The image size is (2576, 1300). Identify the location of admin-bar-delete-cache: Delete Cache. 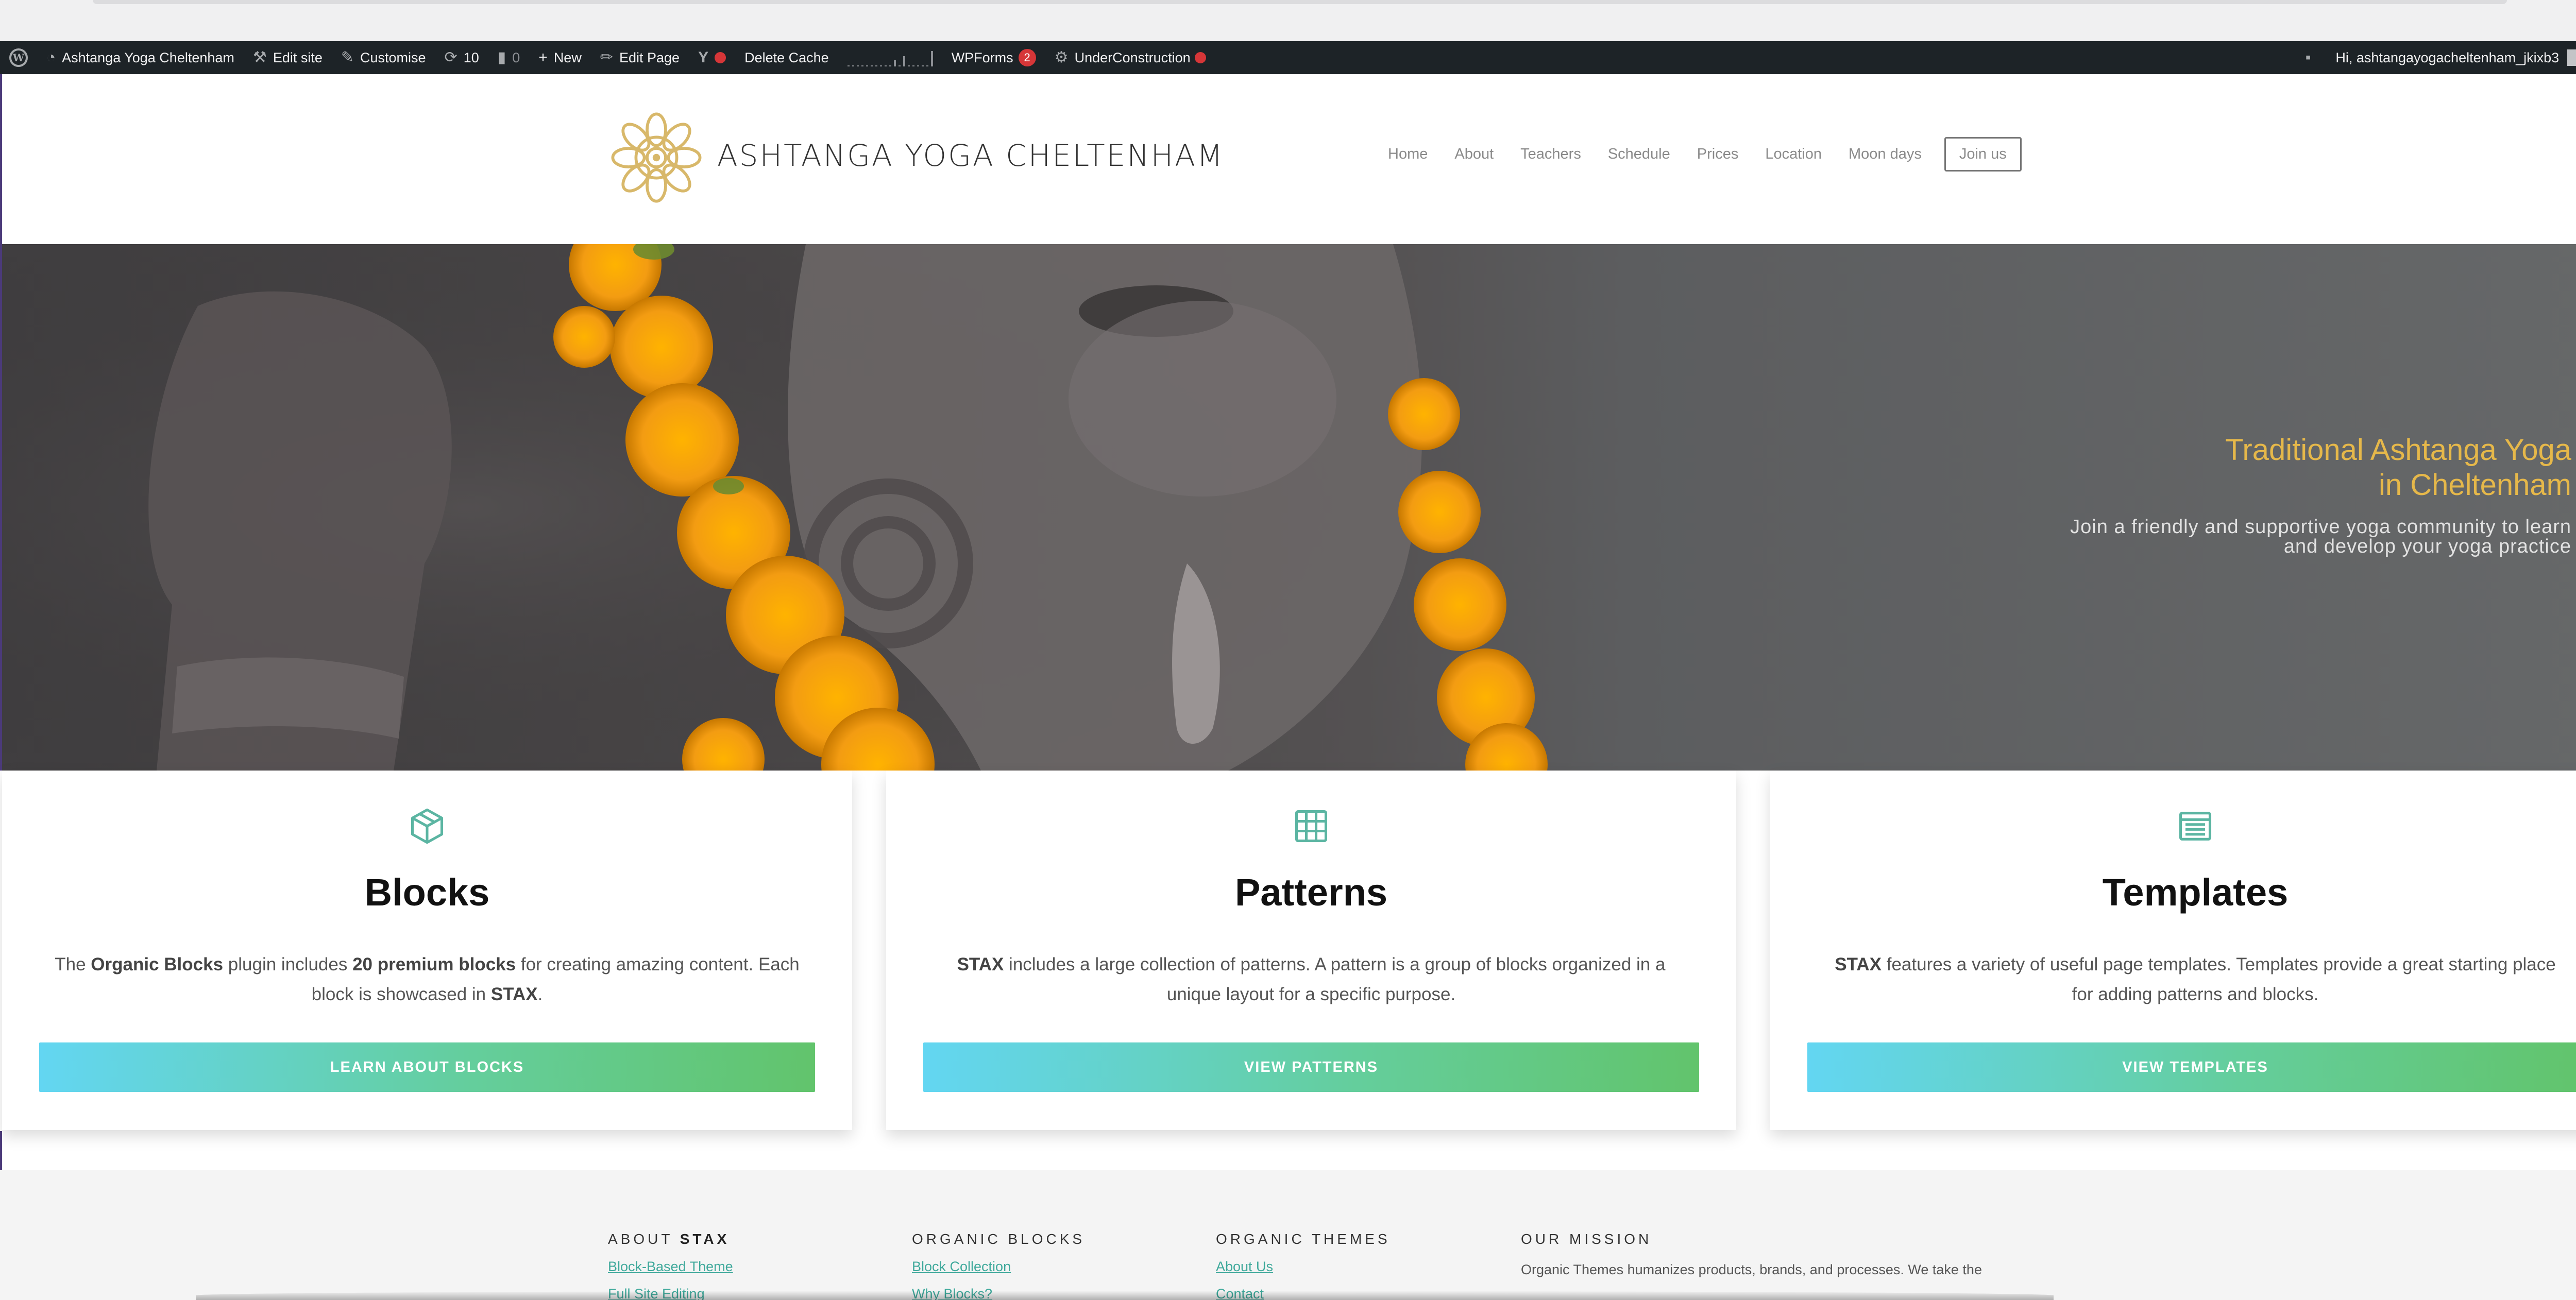
(786, 57).